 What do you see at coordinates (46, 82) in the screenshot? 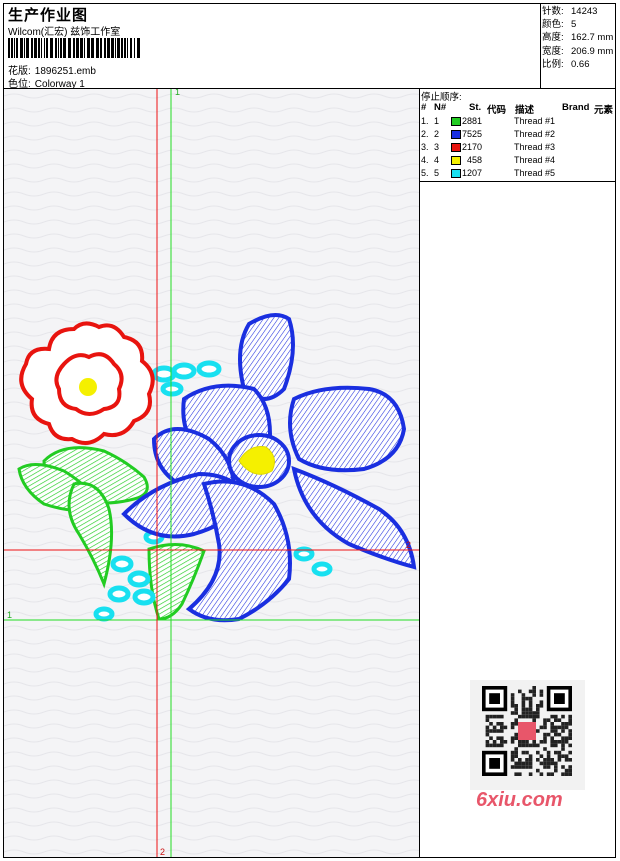
I see `colorway-row: 色位: Colorway 1` at bounding box center [46, 82].